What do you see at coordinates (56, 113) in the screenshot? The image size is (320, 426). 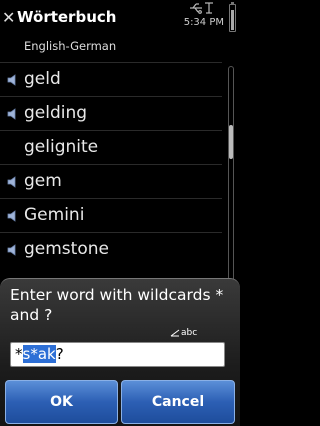 I see `word-label: gelding` at bounding box center [56, 113].